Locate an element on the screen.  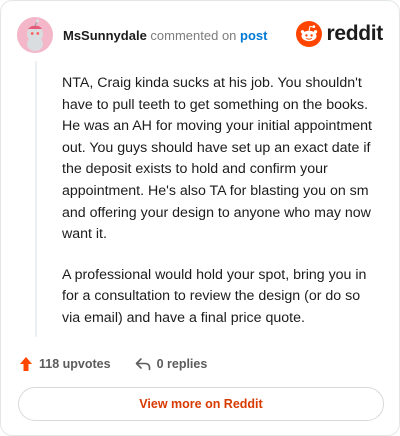
upvote-arrow-icon is located at coordinates (26, 364).